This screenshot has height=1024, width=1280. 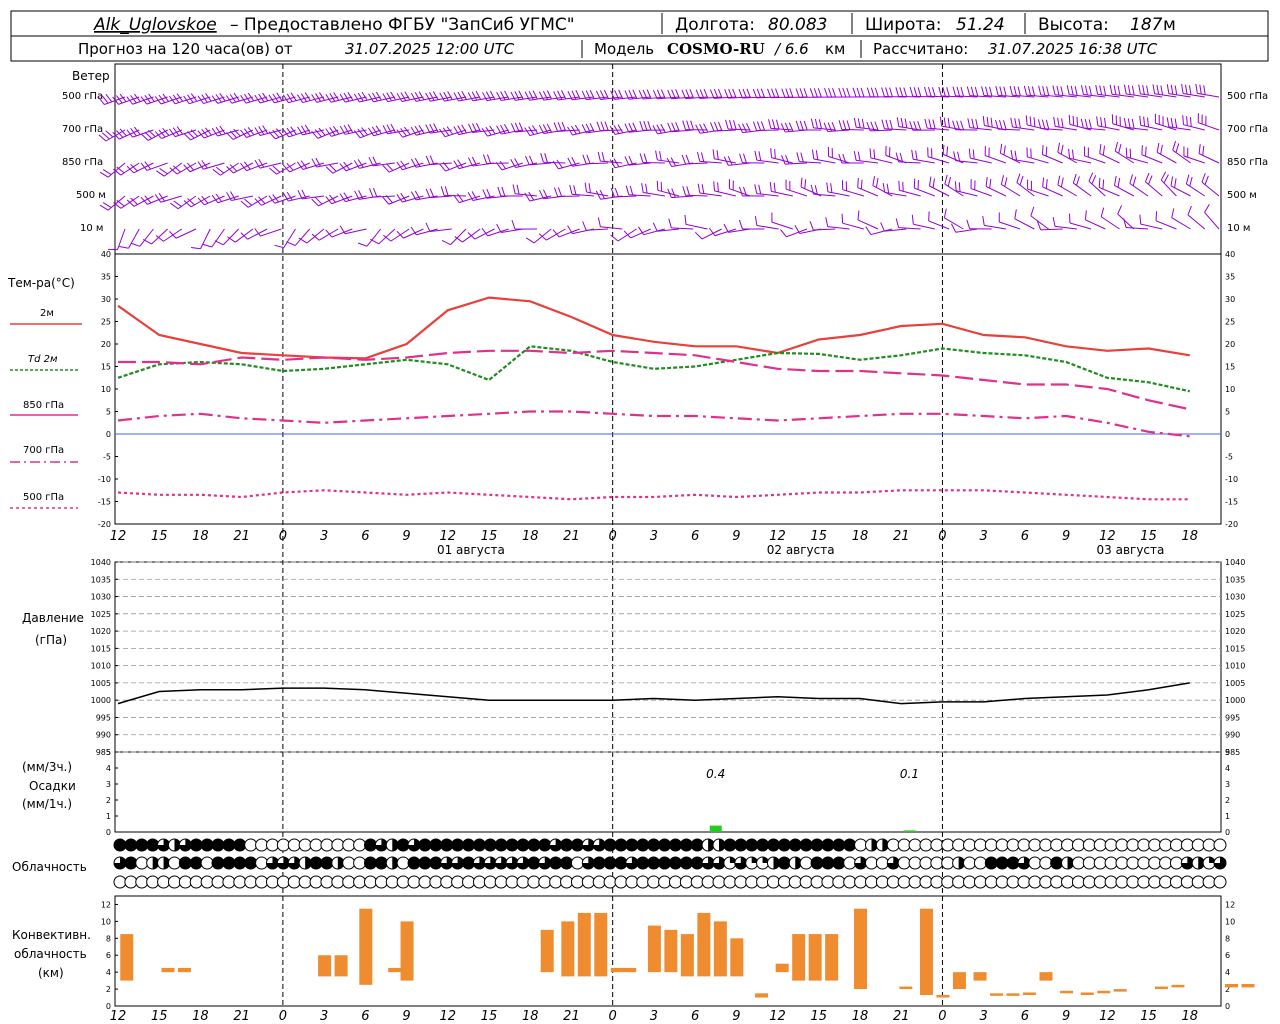 What do you see at coordinates (108, 800) in the screenshot?
I see `precip-tick-left: 2` at bounding box center [108, 800].